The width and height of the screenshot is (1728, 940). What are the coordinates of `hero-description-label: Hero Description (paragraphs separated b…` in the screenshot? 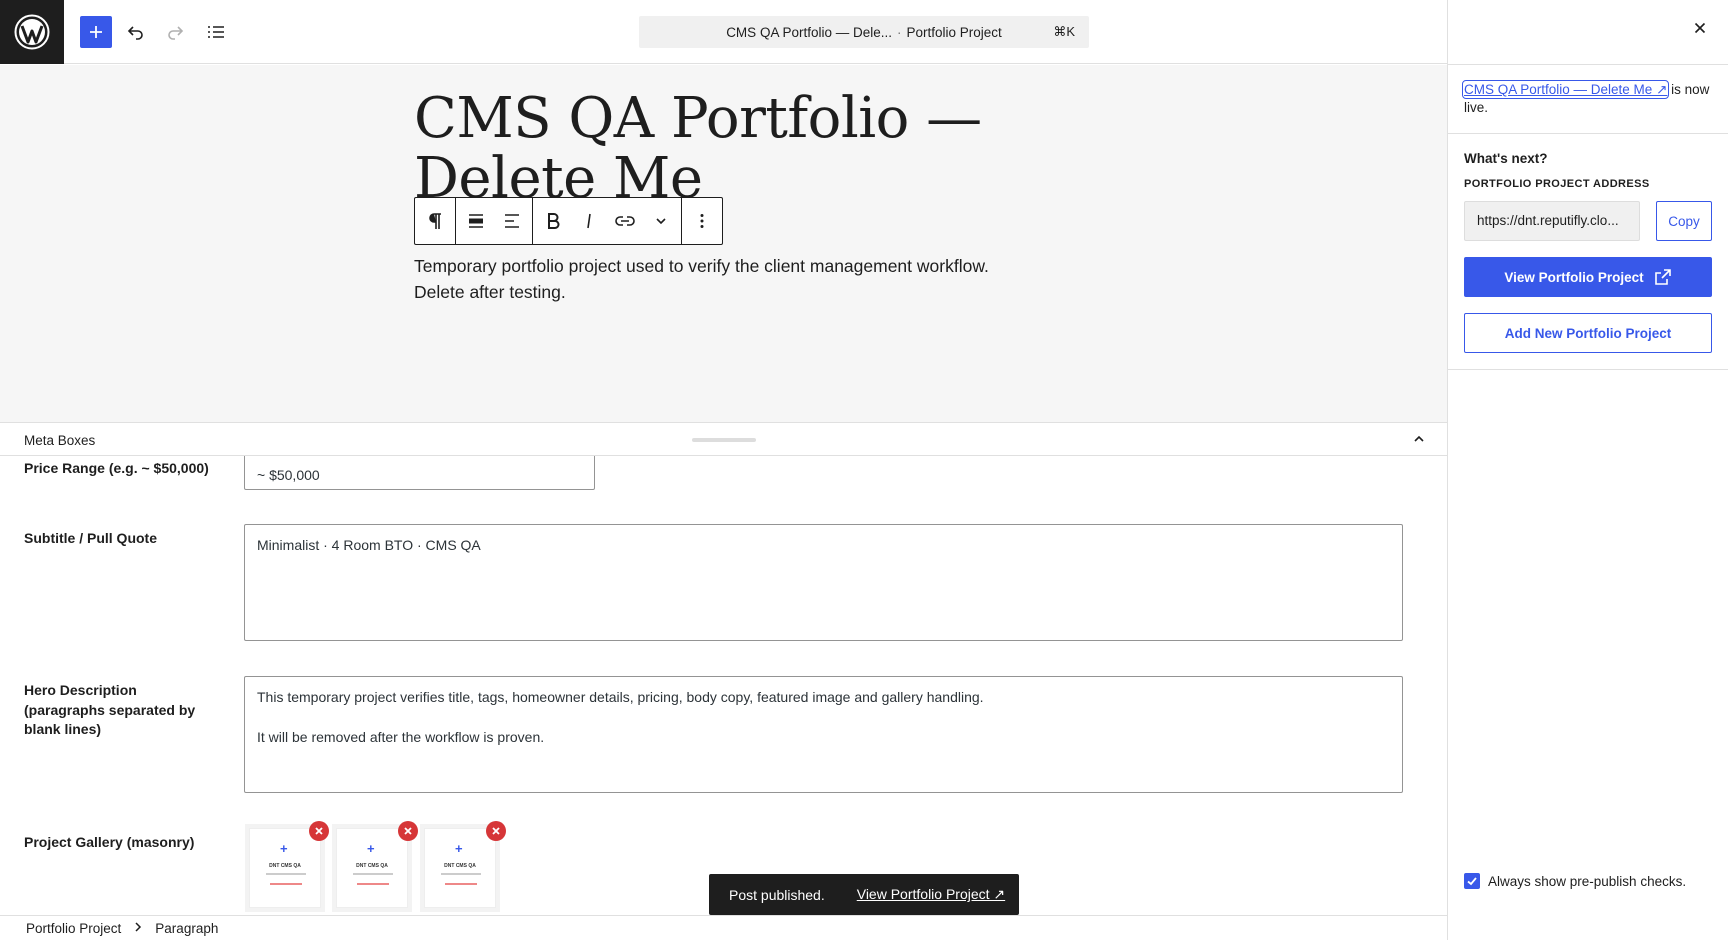 It's located at (110, 709).